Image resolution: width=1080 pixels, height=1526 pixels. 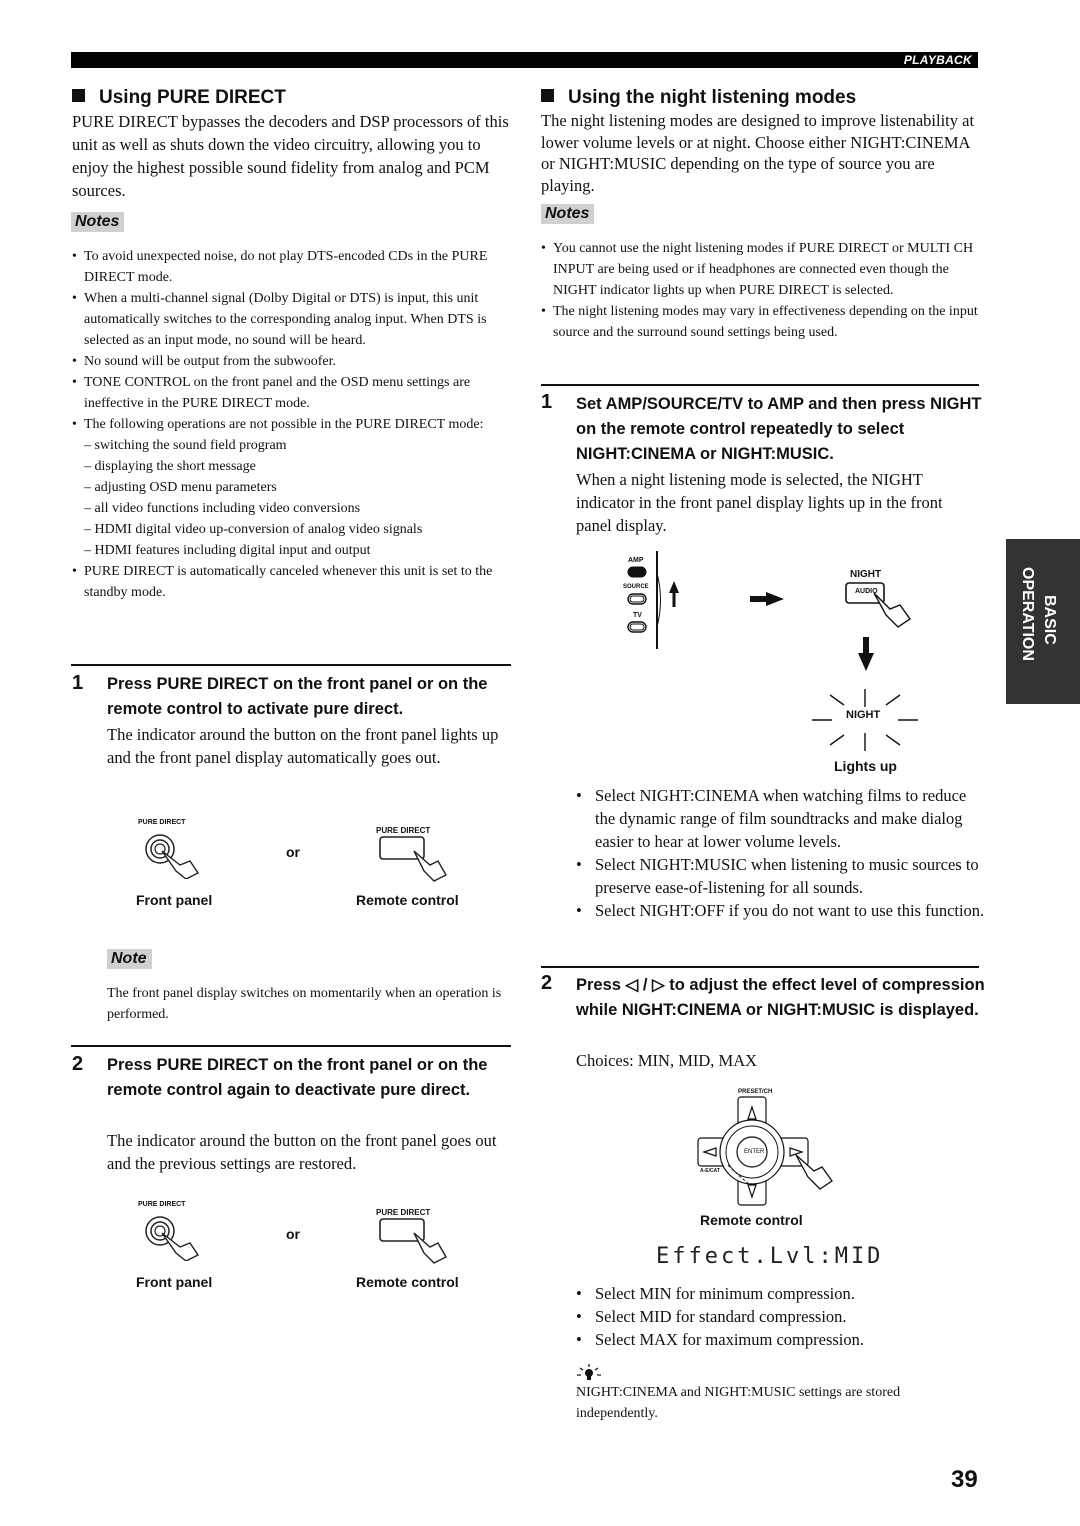 I want to click on bullet-item: Select MIN for minimum compression., so click(x=781, y=1293).